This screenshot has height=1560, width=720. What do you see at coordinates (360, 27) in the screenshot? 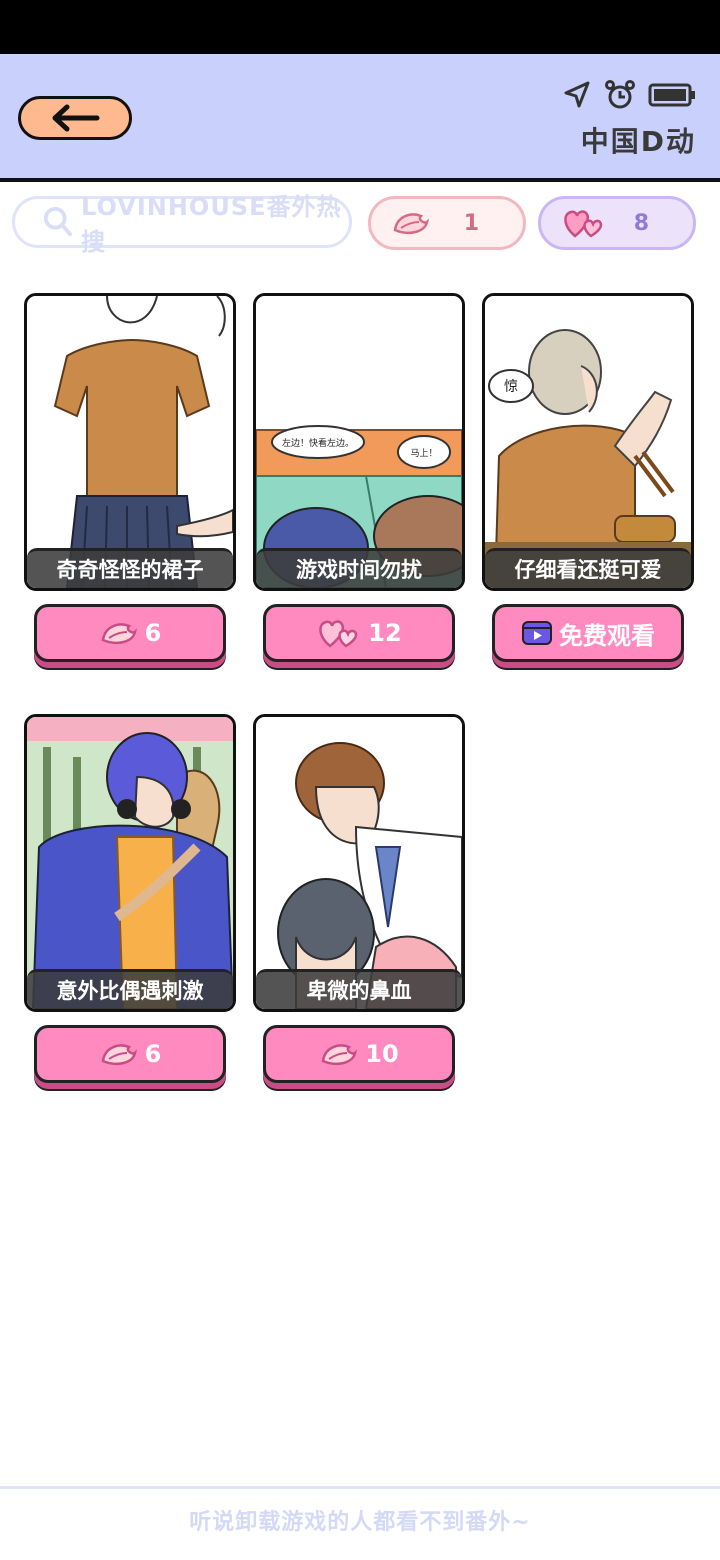
I see `status-bar` at bounding box center [360, 27].